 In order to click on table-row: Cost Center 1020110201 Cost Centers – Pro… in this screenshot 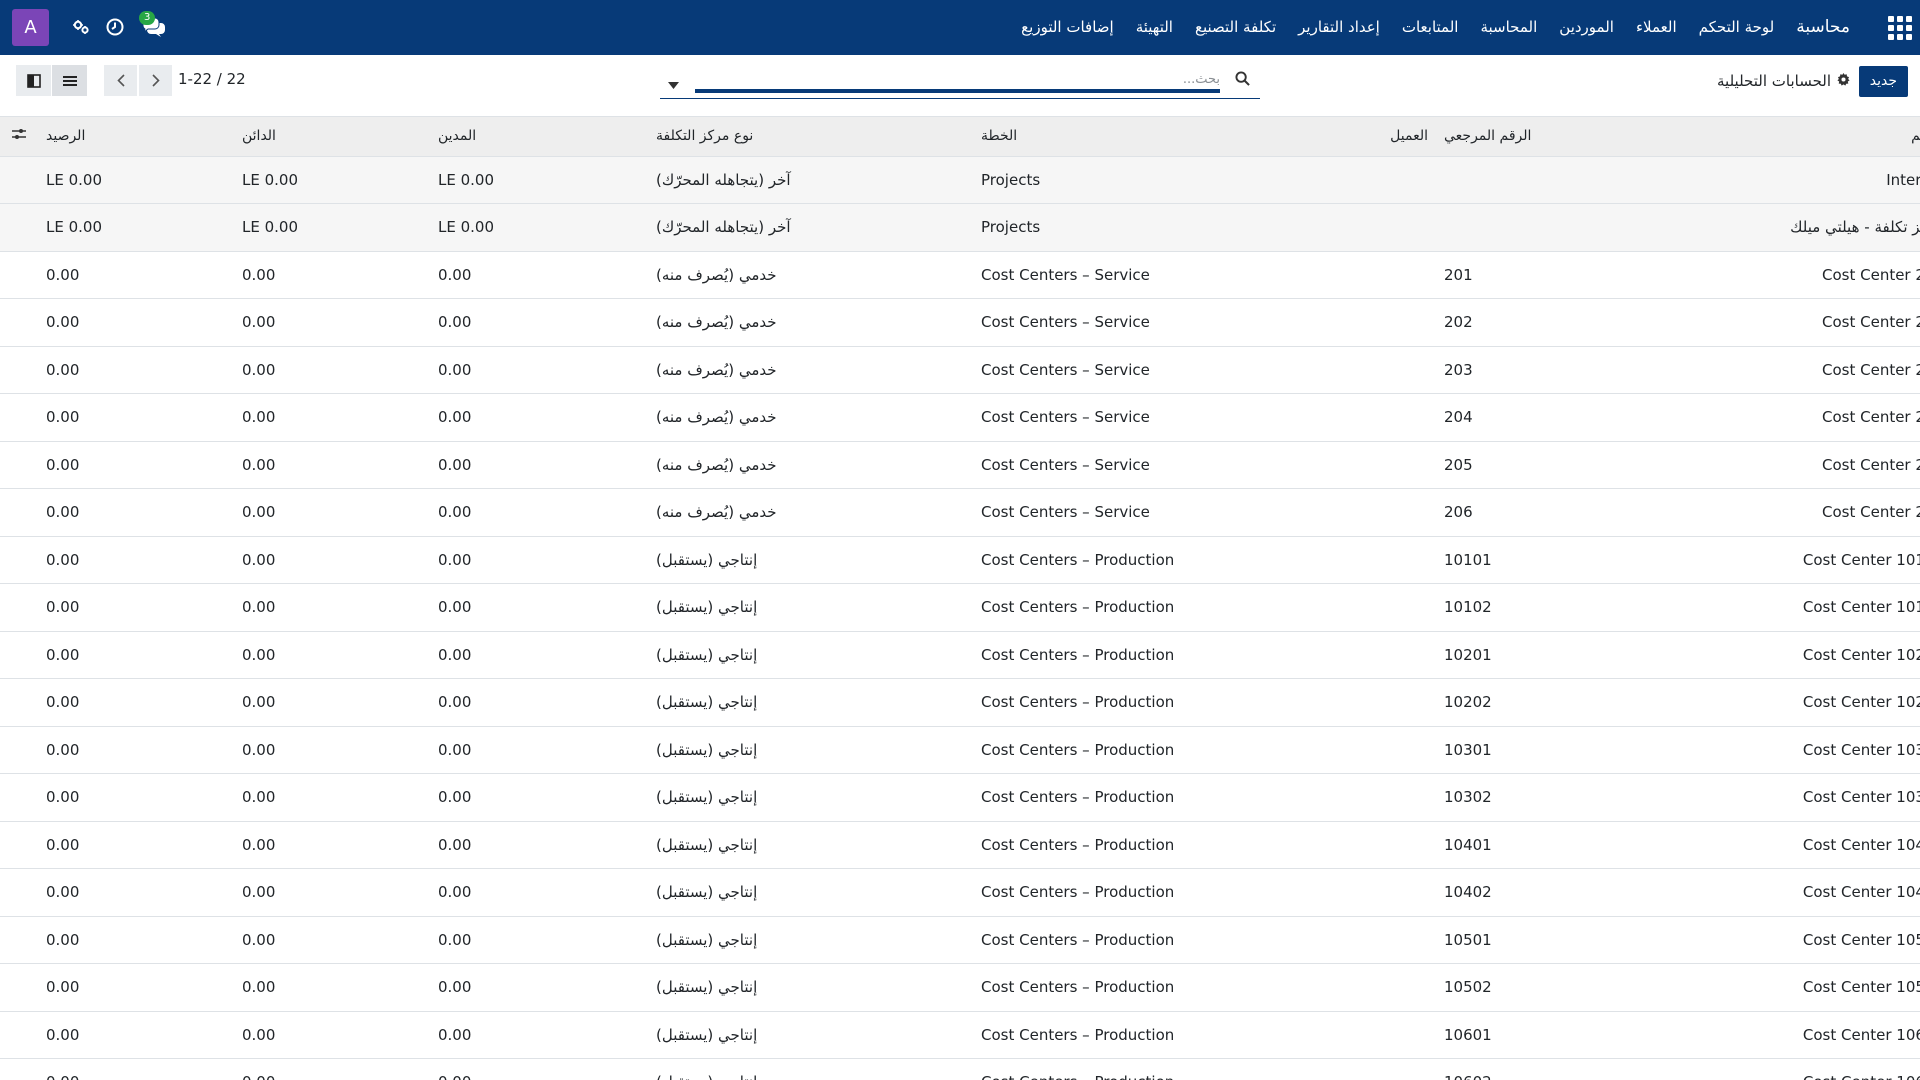, I will do `click(960, 655)`.